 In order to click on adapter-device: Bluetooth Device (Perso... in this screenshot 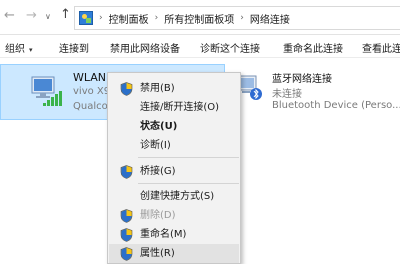, I will do `click(336, 105)`.